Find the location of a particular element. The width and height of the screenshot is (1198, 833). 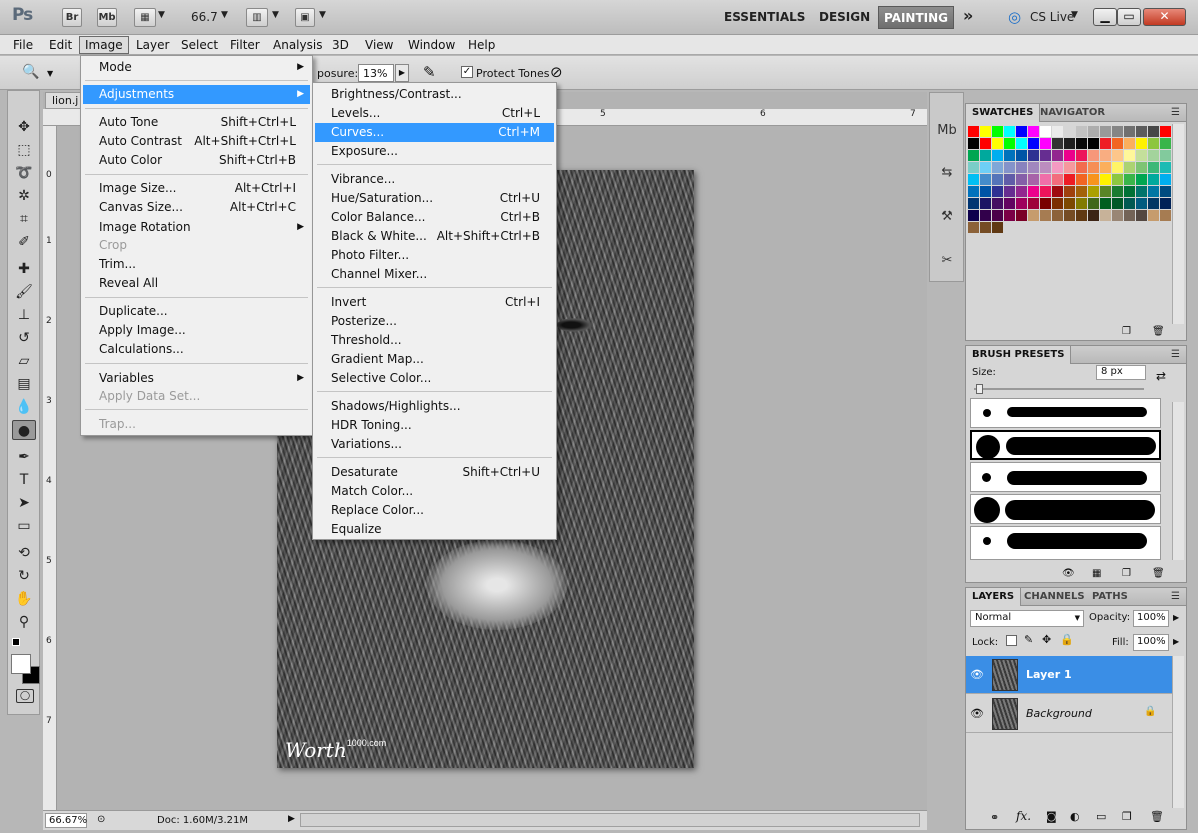

tool-preset-icon: 🔍 is located at coordinates (30, 72).